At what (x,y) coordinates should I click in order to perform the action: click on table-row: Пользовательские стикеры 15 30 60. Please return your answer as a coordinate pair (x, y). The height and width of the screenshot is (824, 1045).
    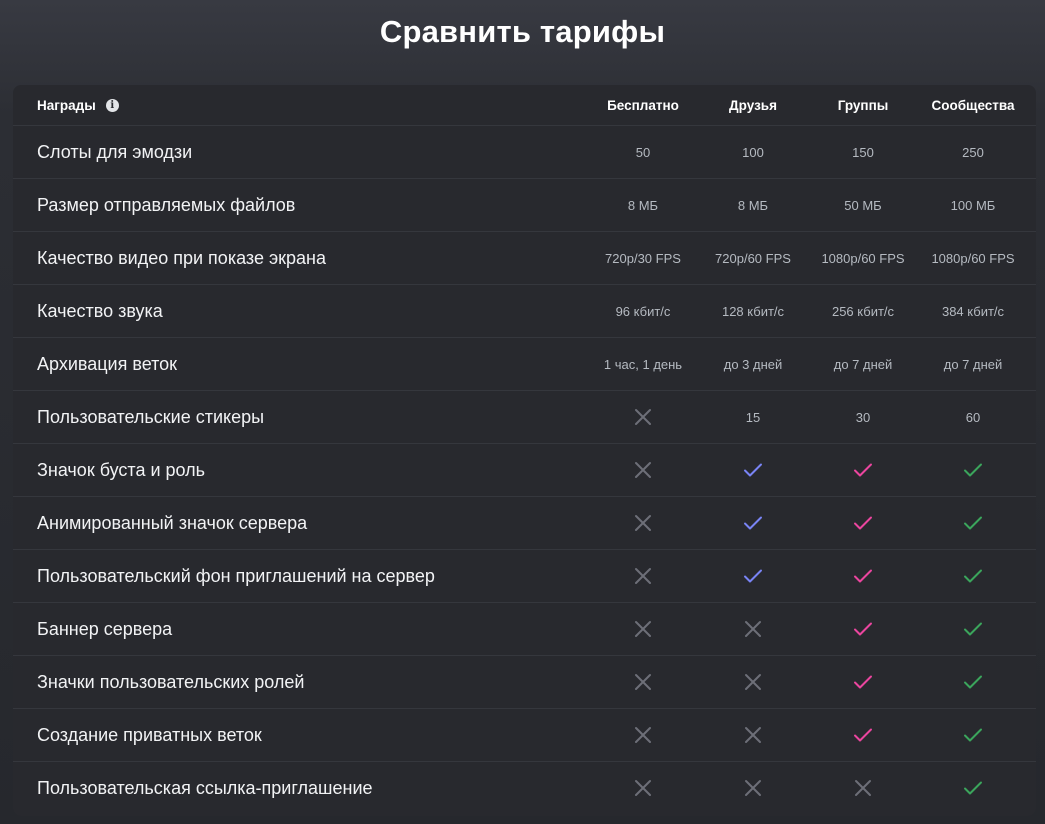
    Looking at the image, I should click on (524, 416).